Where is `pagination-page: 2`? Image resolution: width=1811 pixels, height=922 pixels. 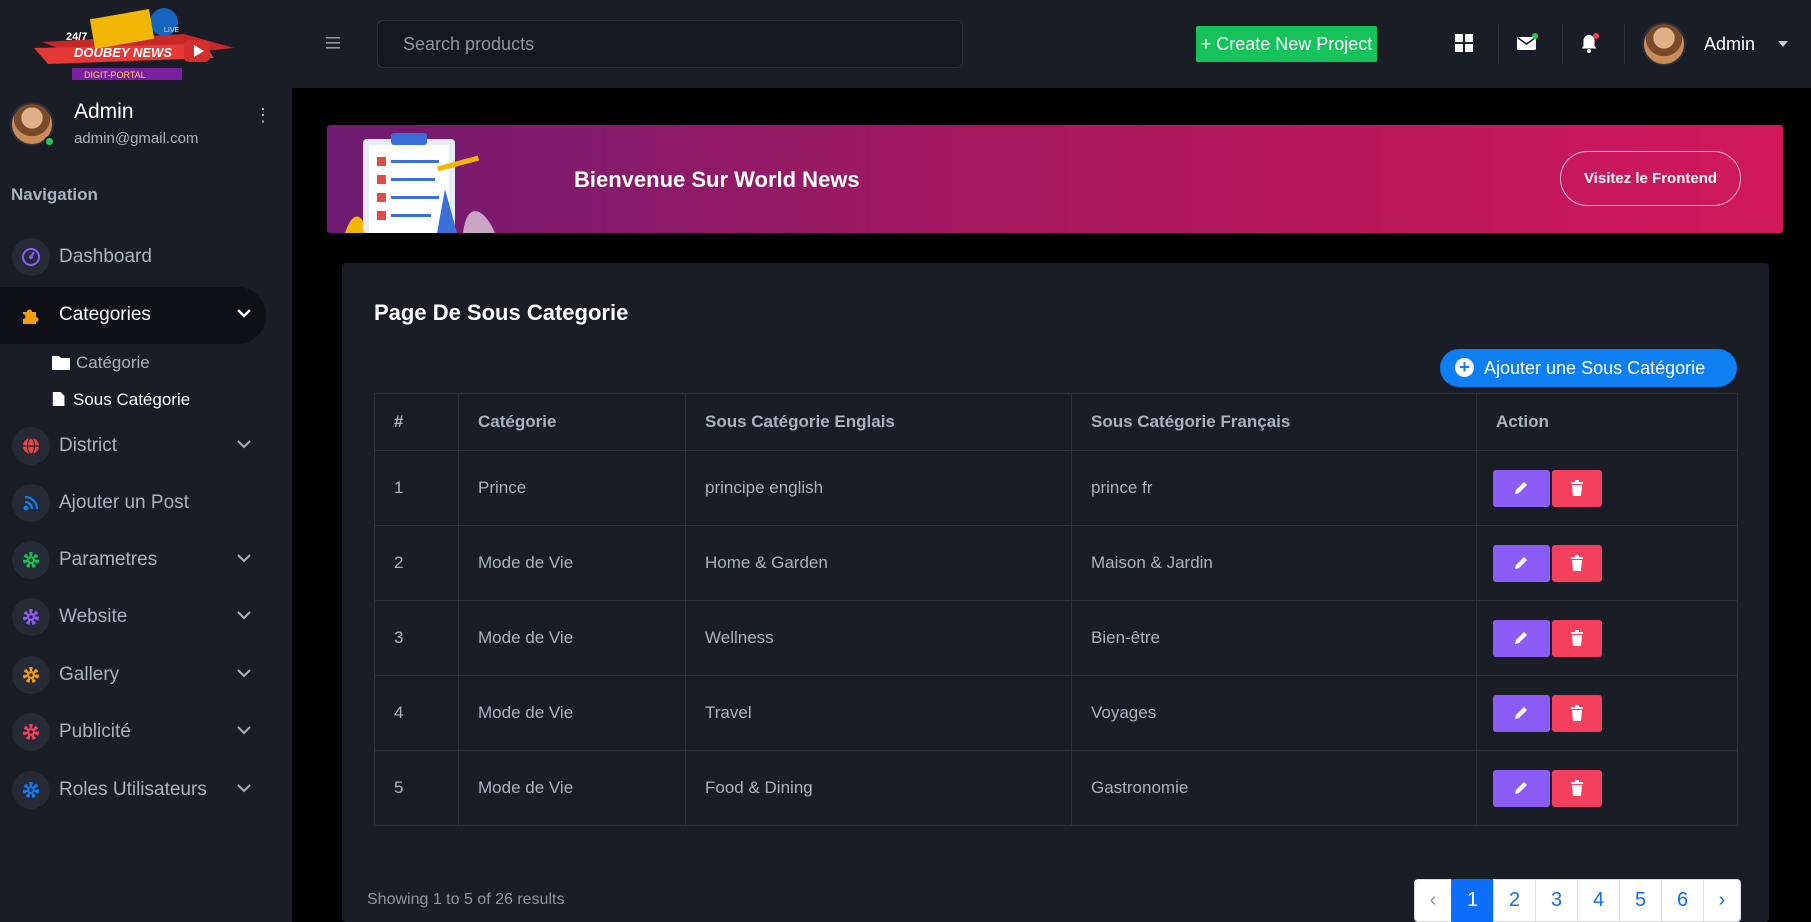 pagination-page: 2 is located at coordinates (1514, 900).